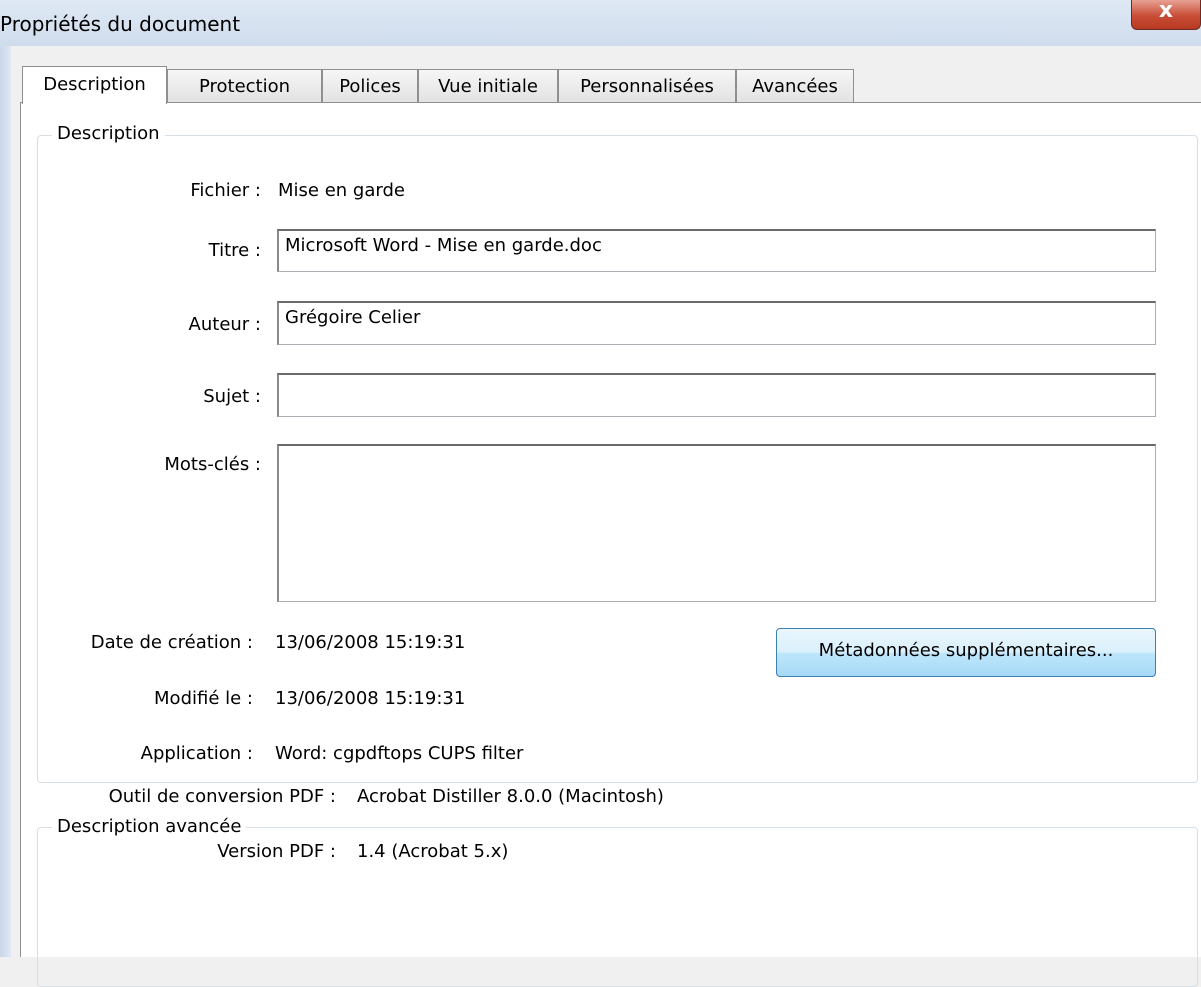 The width and height of the screenshot is (1201, 987). I want to click on window-title: Propriétés du document, so click(120, 24).